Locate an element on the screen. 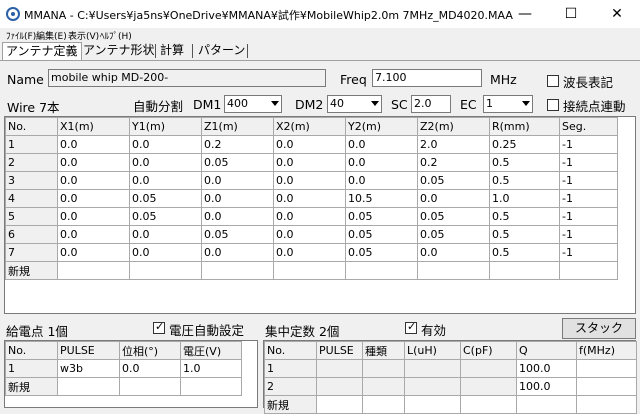  grid-cell: w3b is located at coordinates (88, 368).